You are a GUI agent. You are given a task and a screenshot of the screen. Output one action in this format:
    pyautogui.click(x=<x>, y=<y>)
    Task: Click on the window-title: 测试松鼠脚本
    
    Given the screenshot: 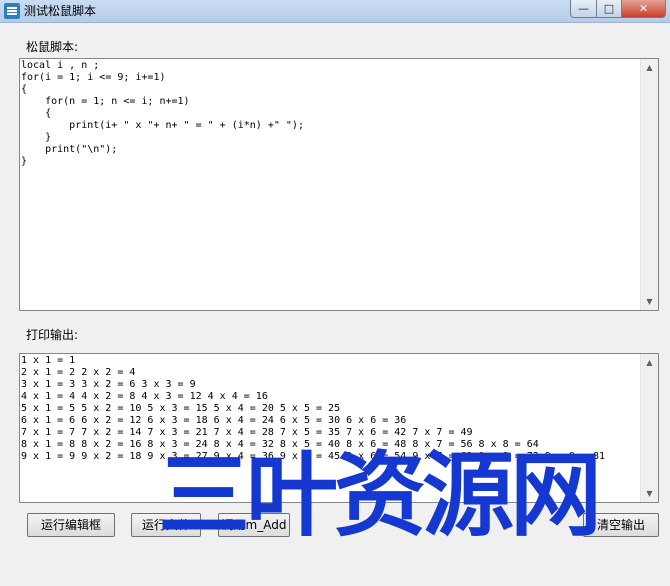 What is the action you would take?
    pyautogui.click(x=60, y=11)
    